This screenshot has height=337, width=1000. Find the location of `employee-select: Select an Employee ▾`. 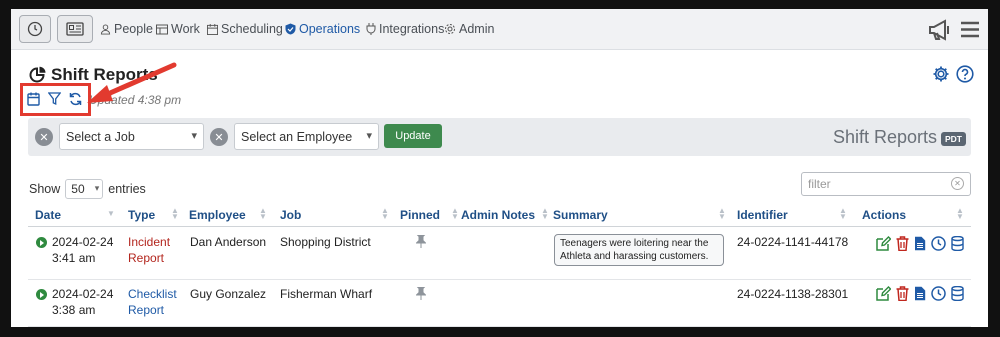

employee-select: Select an Employee ▾ is located at coordinates (306, 136).